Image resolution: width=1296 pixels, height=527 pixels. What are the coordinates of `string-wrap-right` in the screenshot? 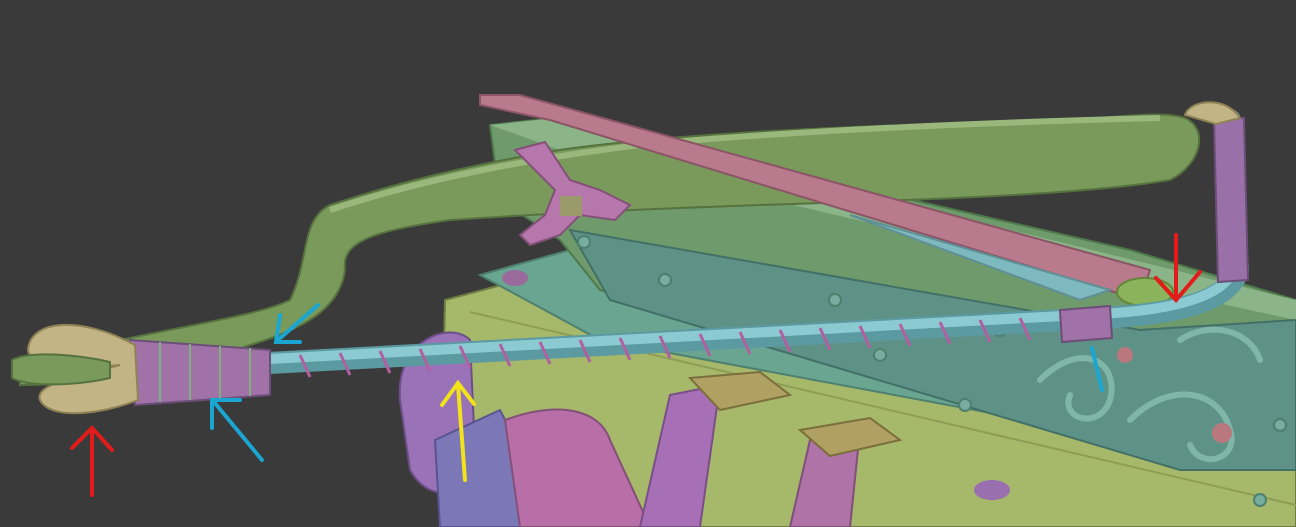 It's located at (1086, 324).